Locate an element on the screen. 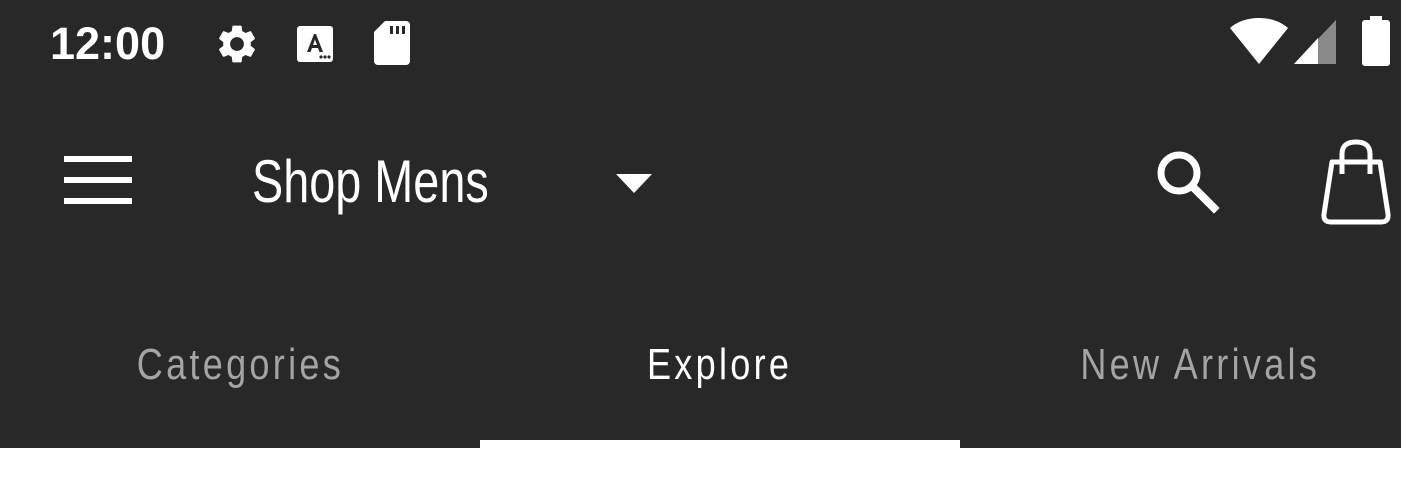 This screenshot has height=496, width=1401. shopping-bag-icon is located at coordinates (1356, 182).